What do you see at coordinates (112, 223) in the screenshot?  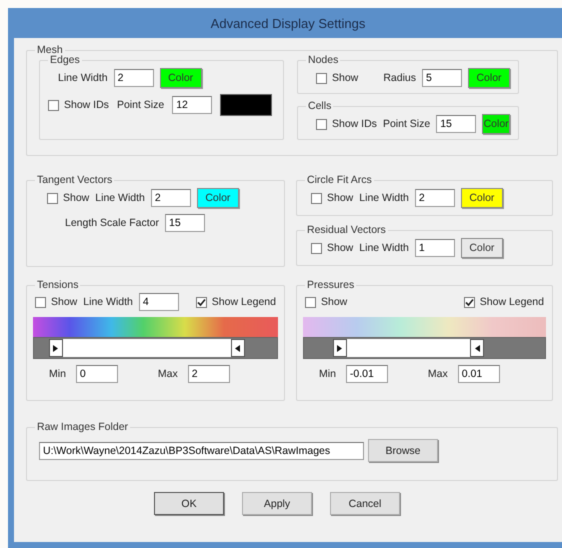 I see `field-label: Length Scale Factor` at bounding box center [112, 223].